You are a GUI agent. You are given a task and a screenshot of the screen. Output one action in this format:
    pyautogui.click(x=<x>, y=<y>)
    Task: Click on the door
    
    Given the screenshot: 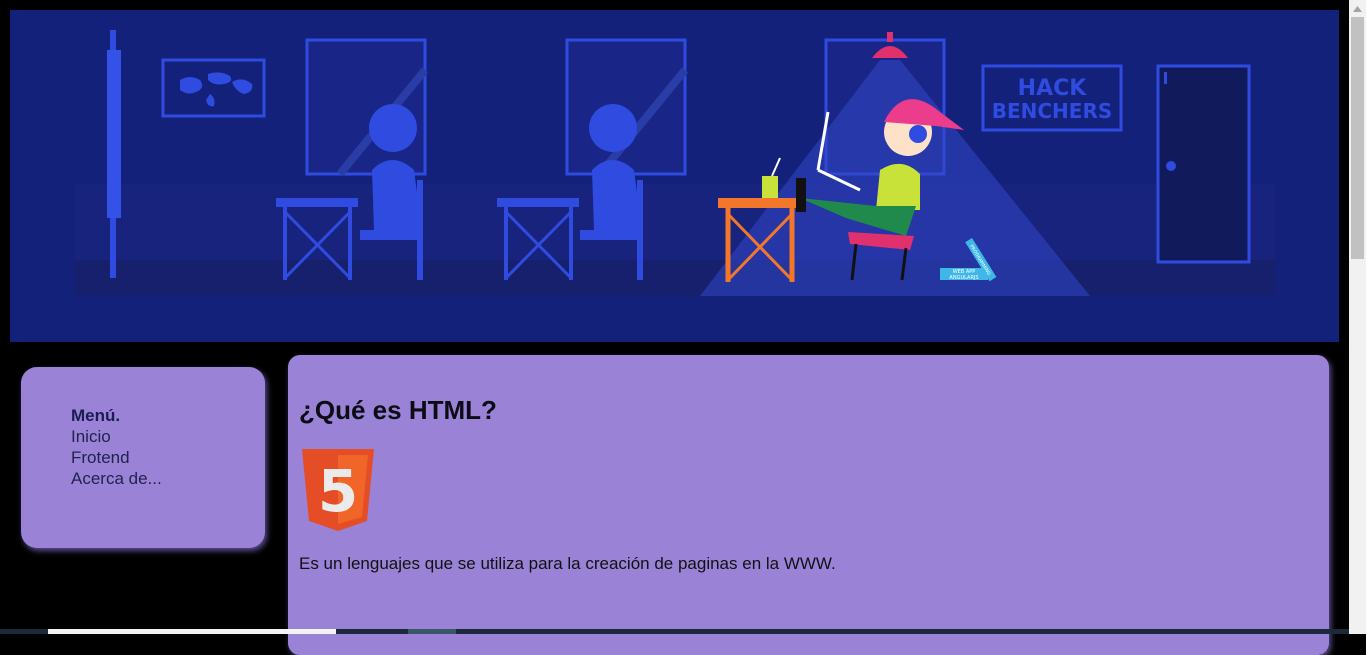 What is the action you would take?
    pyautogui.click(x=1203, y=164)
    